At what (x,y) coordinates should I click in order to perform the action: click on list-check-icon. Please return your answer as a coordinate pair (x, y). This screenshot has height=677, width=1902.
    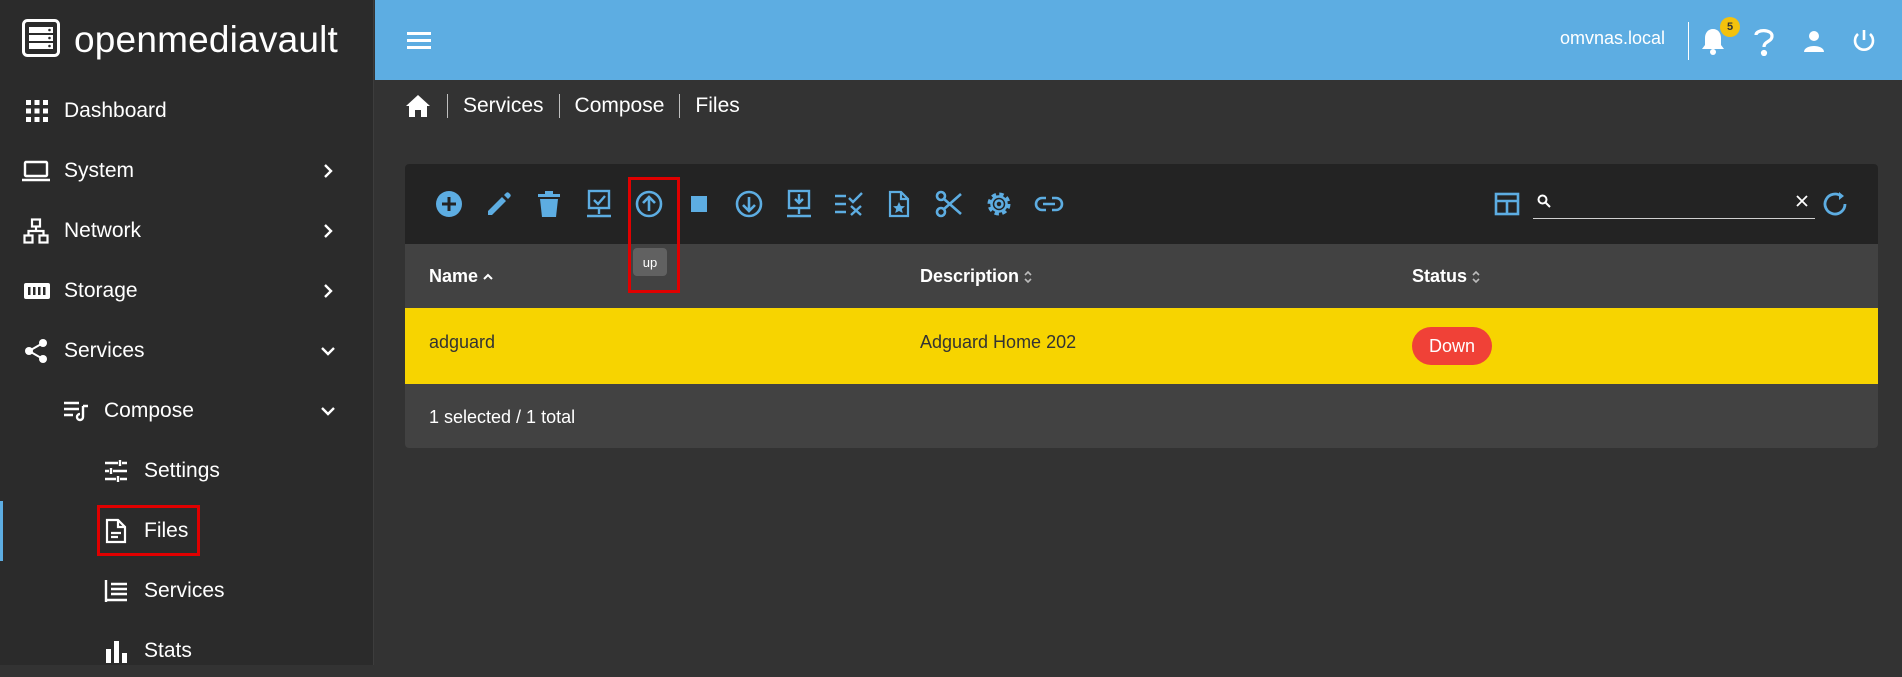
    Looking at the image, I should click on (849, 204).